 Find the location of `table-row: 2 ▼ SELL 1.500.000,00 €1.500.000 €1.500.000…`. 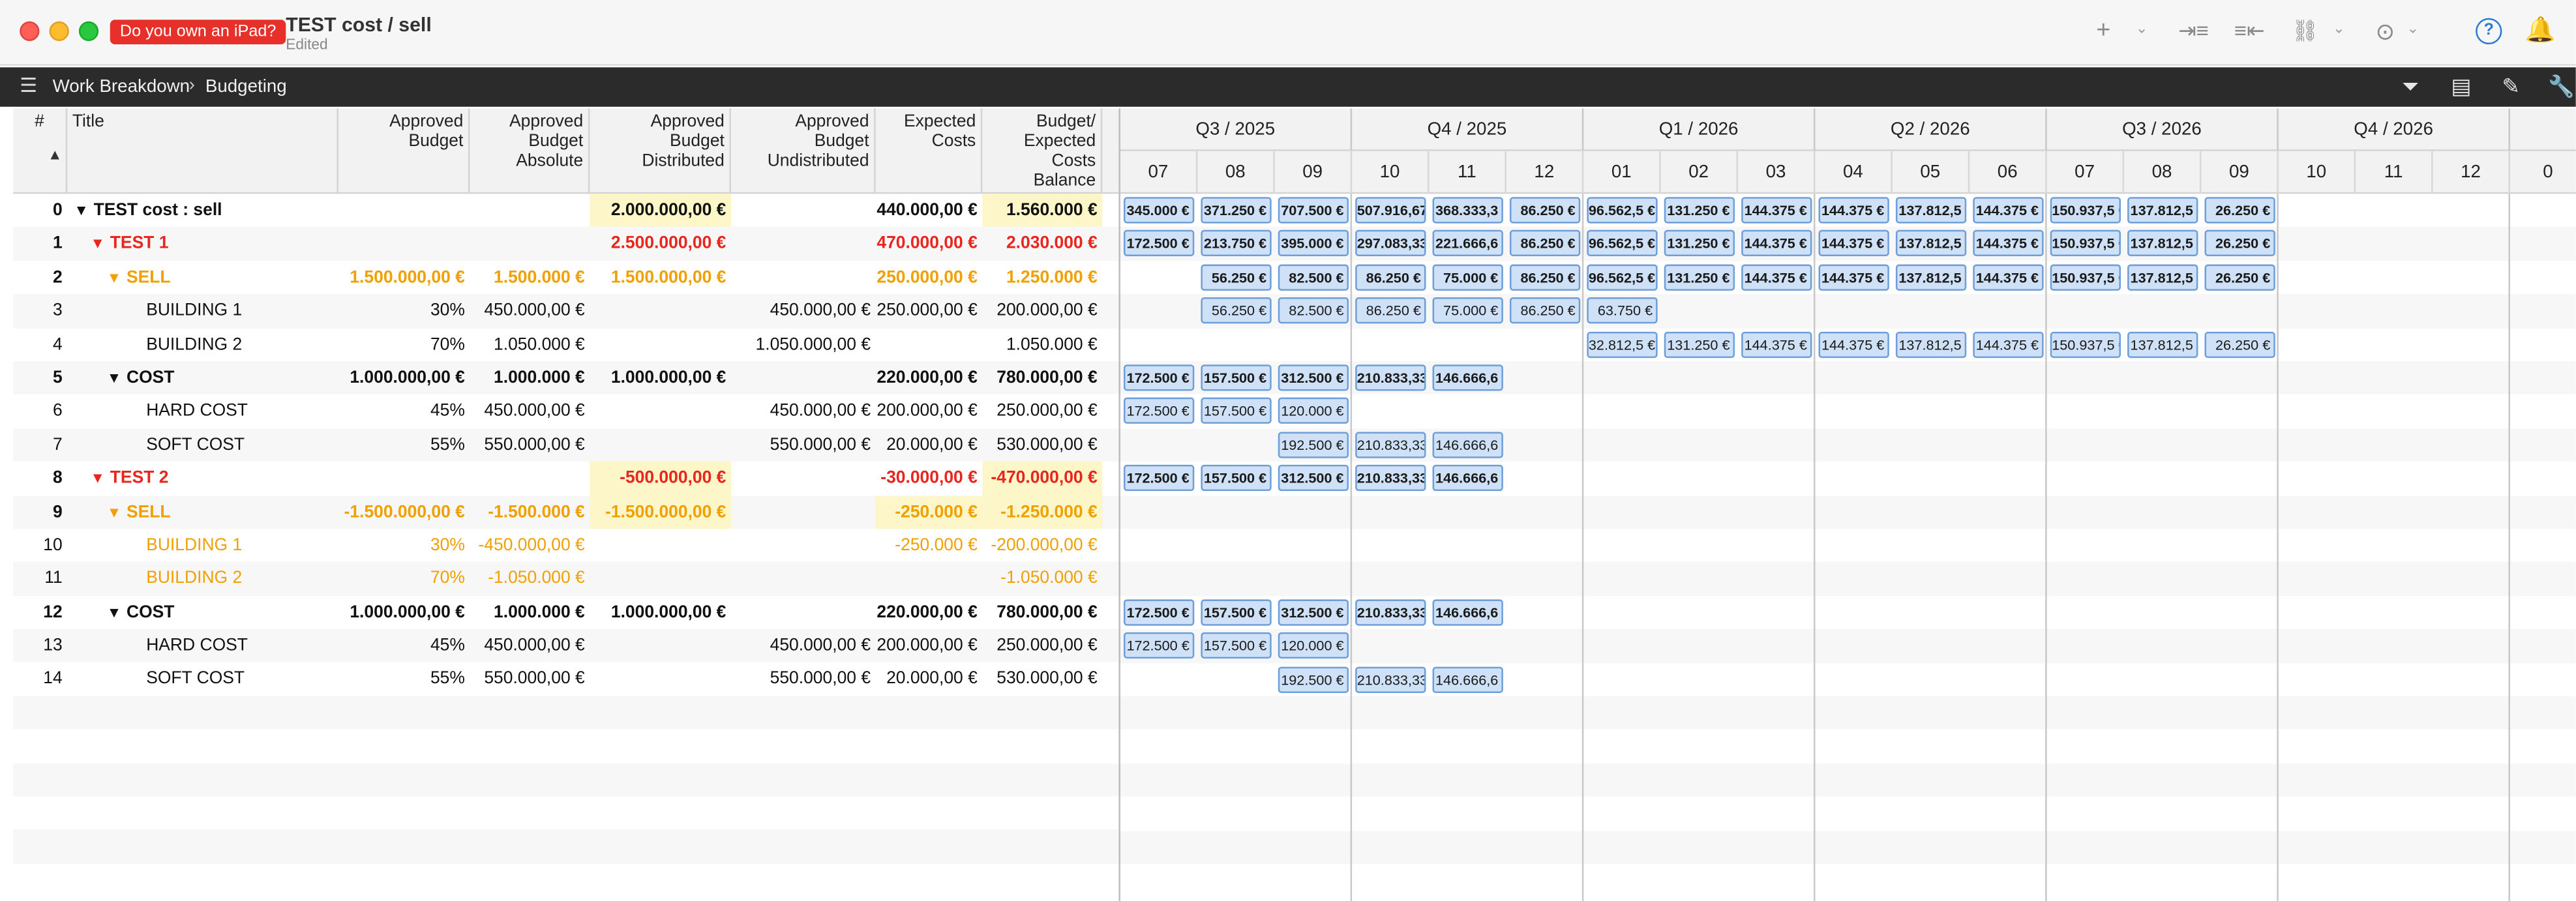

table-row: 2 ▼ SELL 1.500.000,00 €1.500.000 €1.500.000… is located at coordinates (565, 277).